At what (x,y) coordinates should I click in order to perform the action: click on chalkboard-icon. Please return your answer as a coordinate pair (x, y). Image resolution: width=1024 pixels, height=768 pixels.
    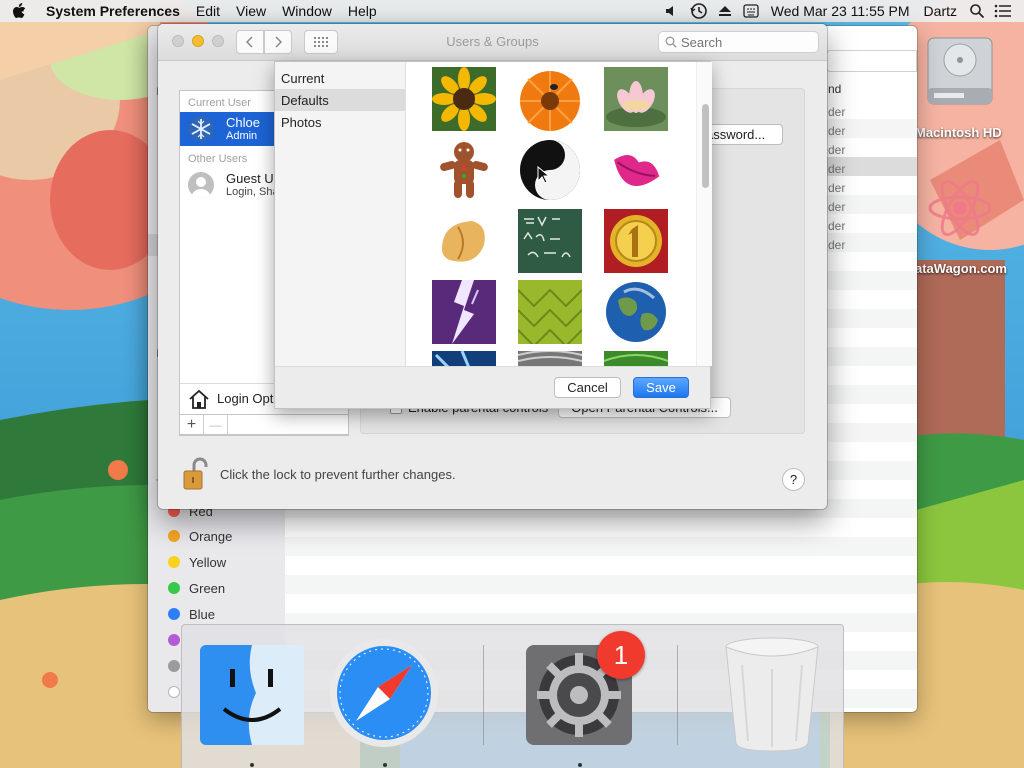
    Looking at the image, I should click on (550, 241).